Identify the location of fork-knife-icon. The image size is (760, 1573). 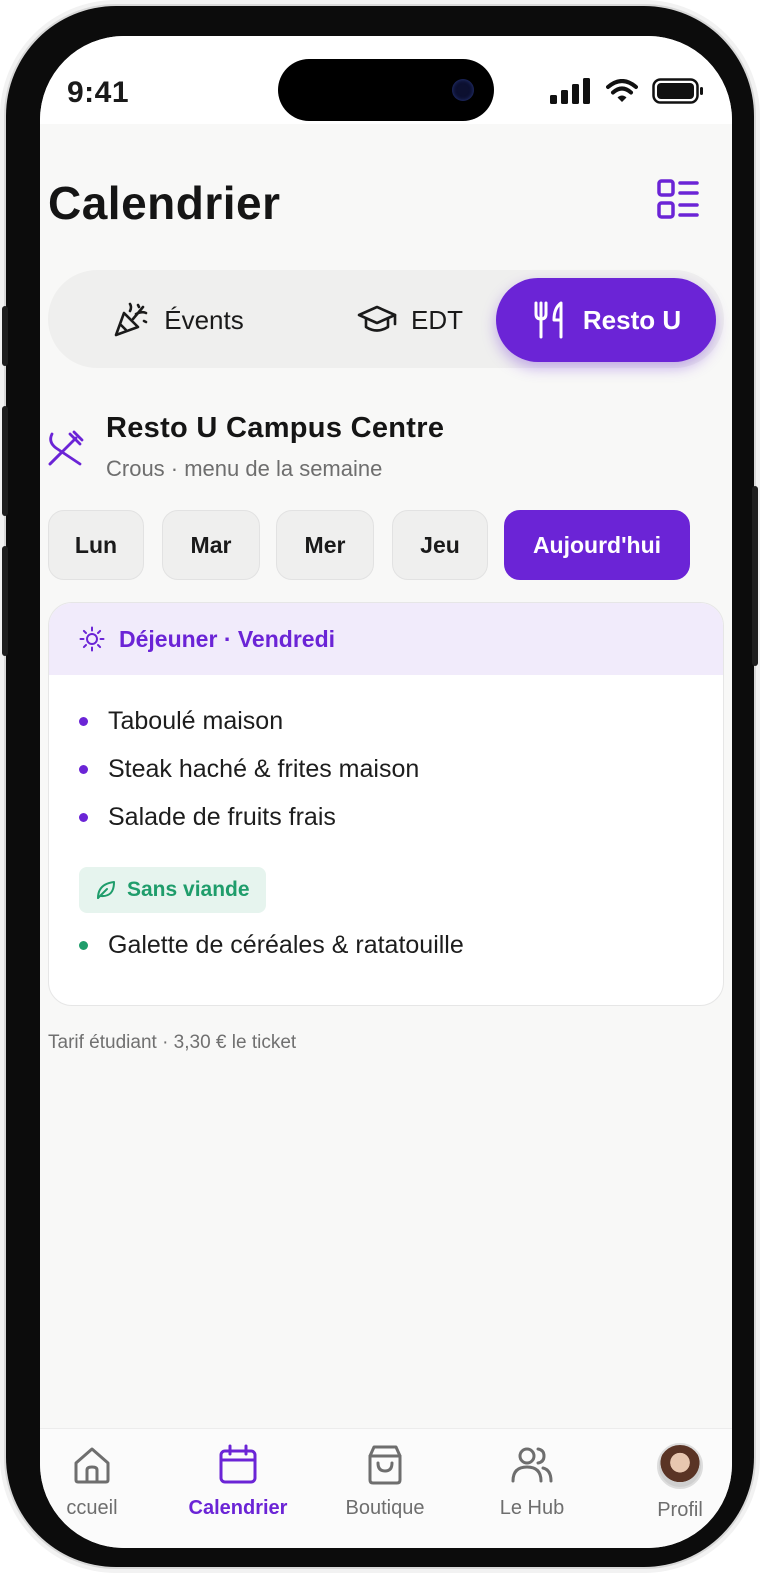
(548, 320).